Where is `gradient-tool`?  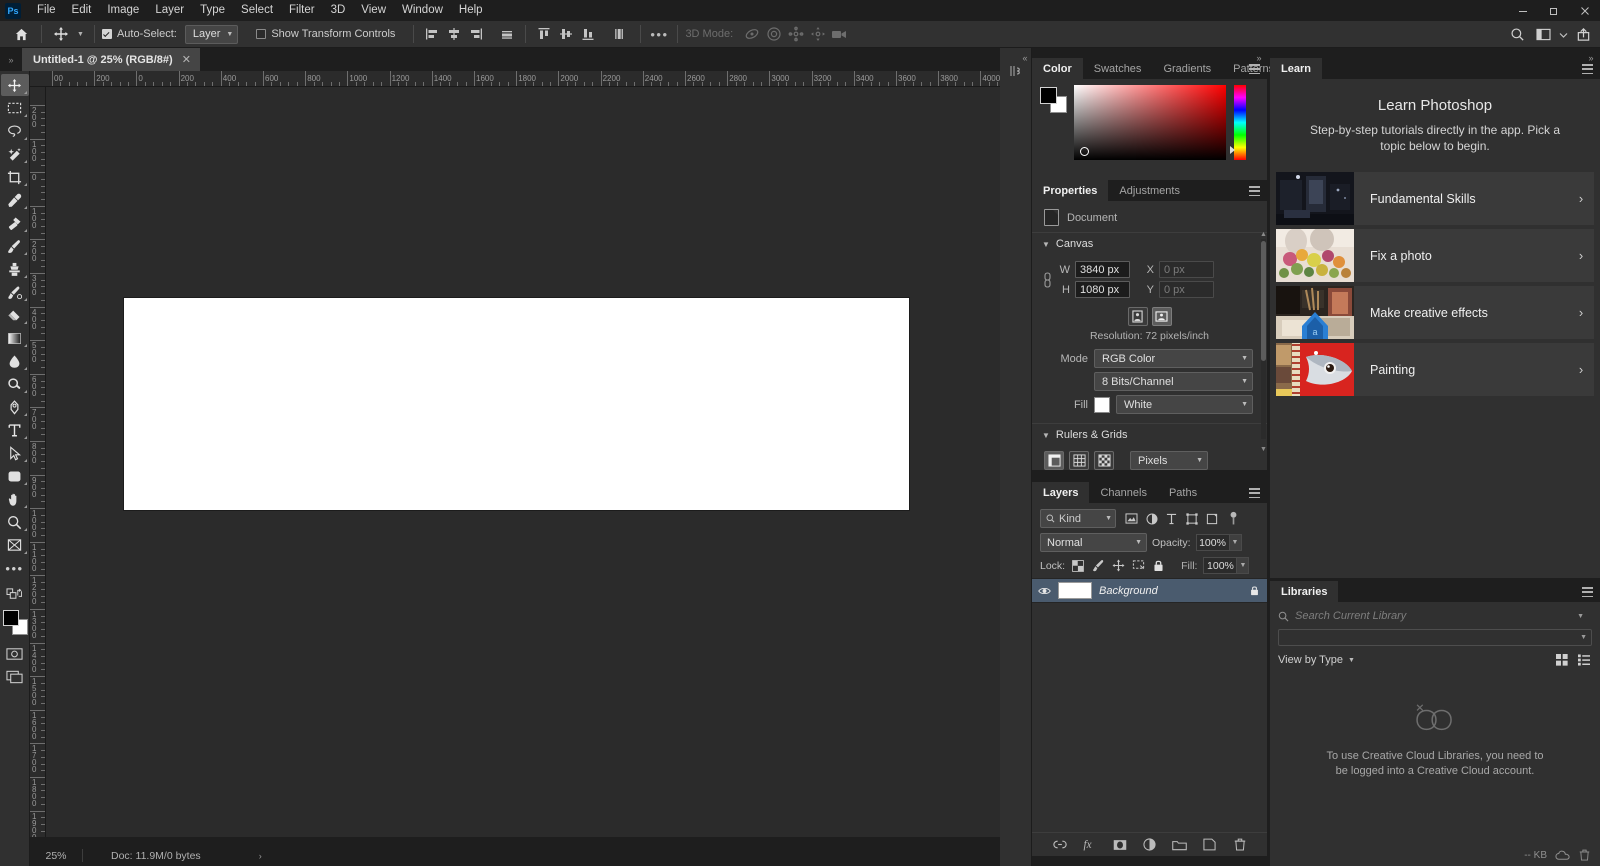 gradient-tool is located at coordinates (15, 338).